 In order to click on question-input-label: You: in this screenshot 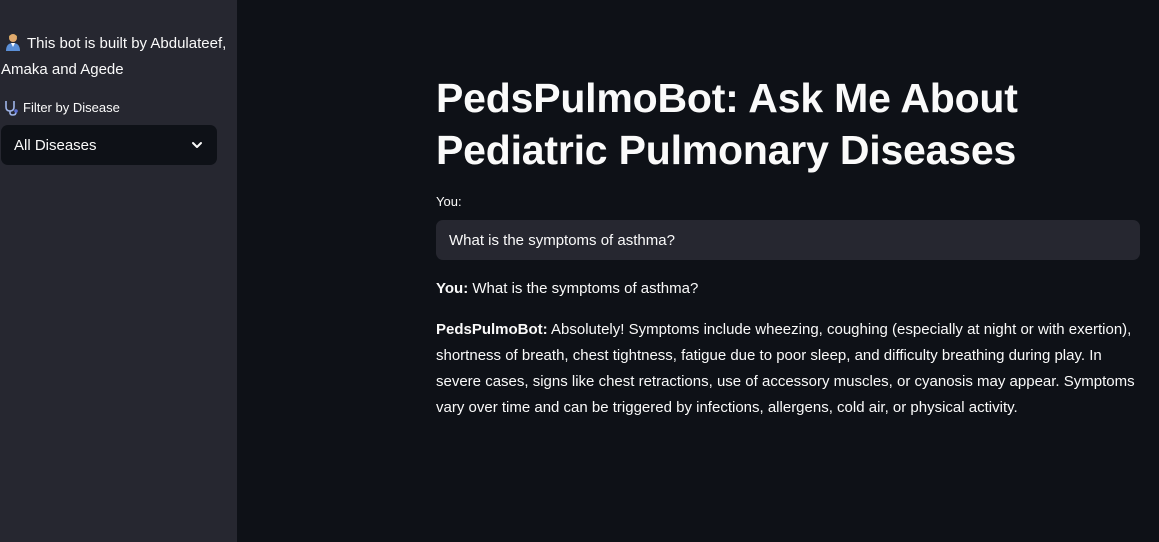, I will do `click(449, 201)`.